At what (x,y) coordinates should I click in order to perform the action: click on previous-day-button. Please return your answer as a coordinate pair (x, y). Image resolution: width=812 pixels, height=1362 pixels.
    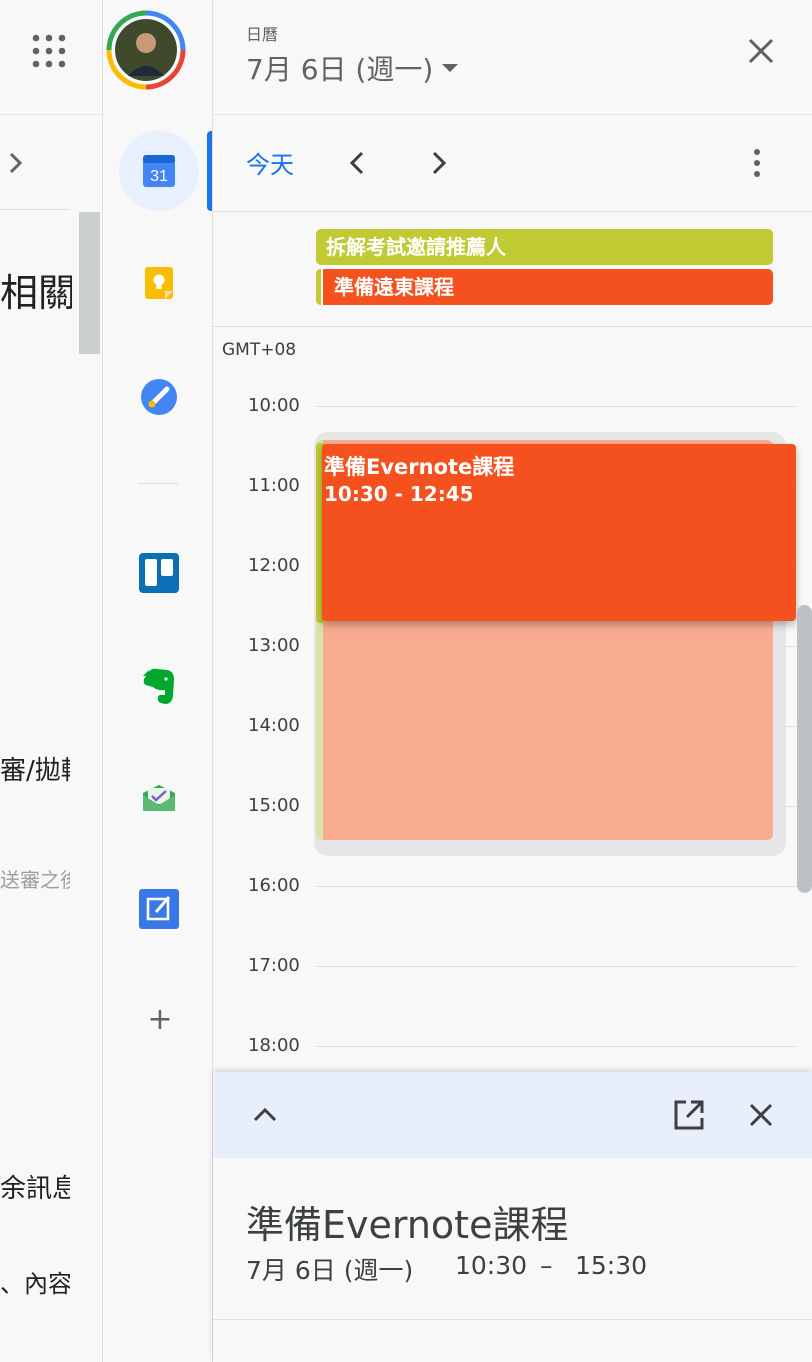
    Looking at the image, I should click on (358, 163).